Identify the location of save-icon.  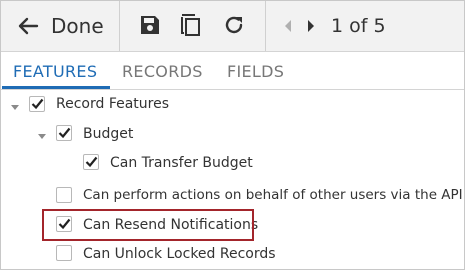
(150, 25).